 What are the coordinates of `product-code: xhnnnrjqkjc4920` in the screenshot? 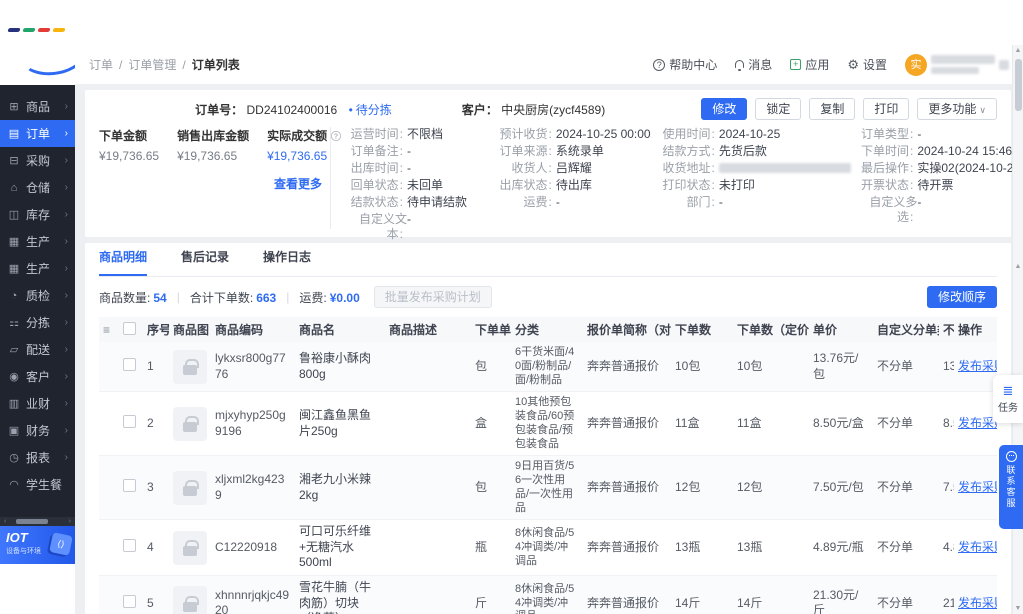 It's located at (253, 594).